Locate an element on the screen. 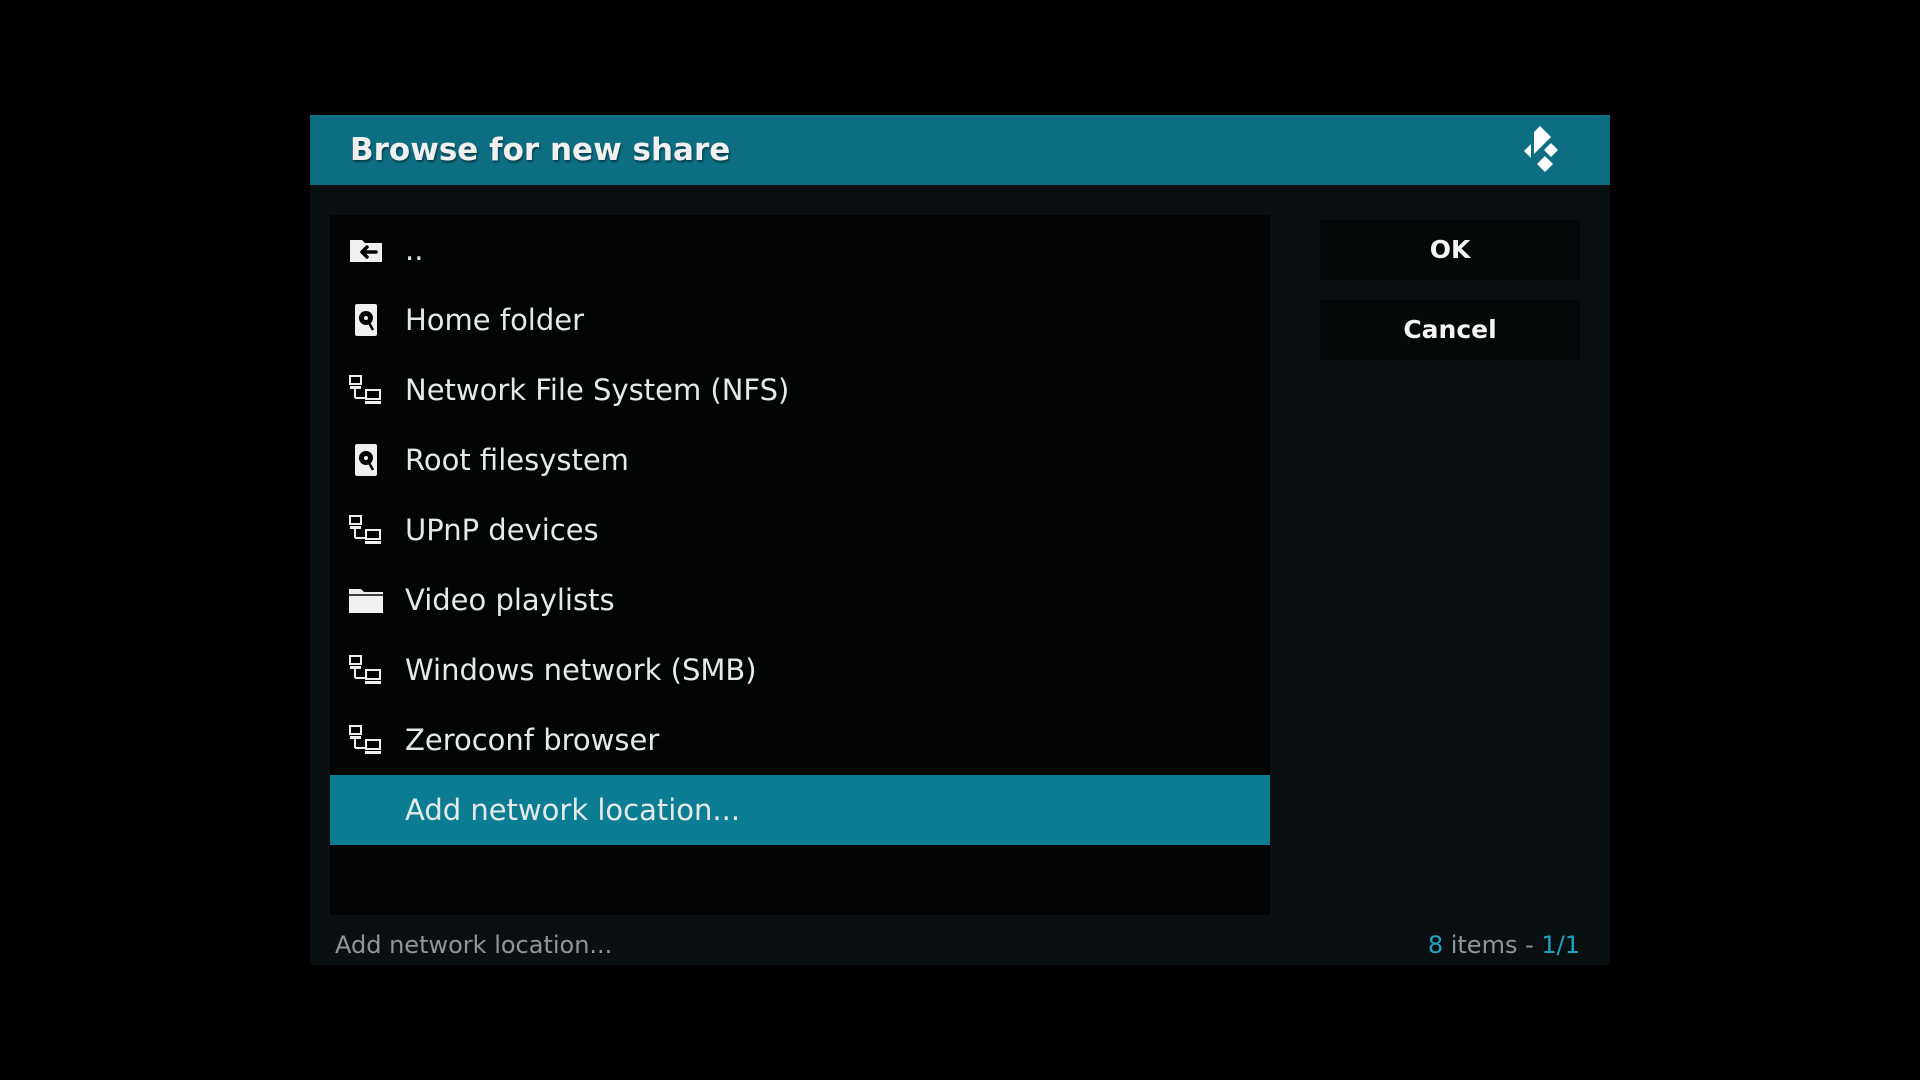 The image size is (1920, 1080). list-item-home-folder: Home folder is located at coordinates (800, 320).